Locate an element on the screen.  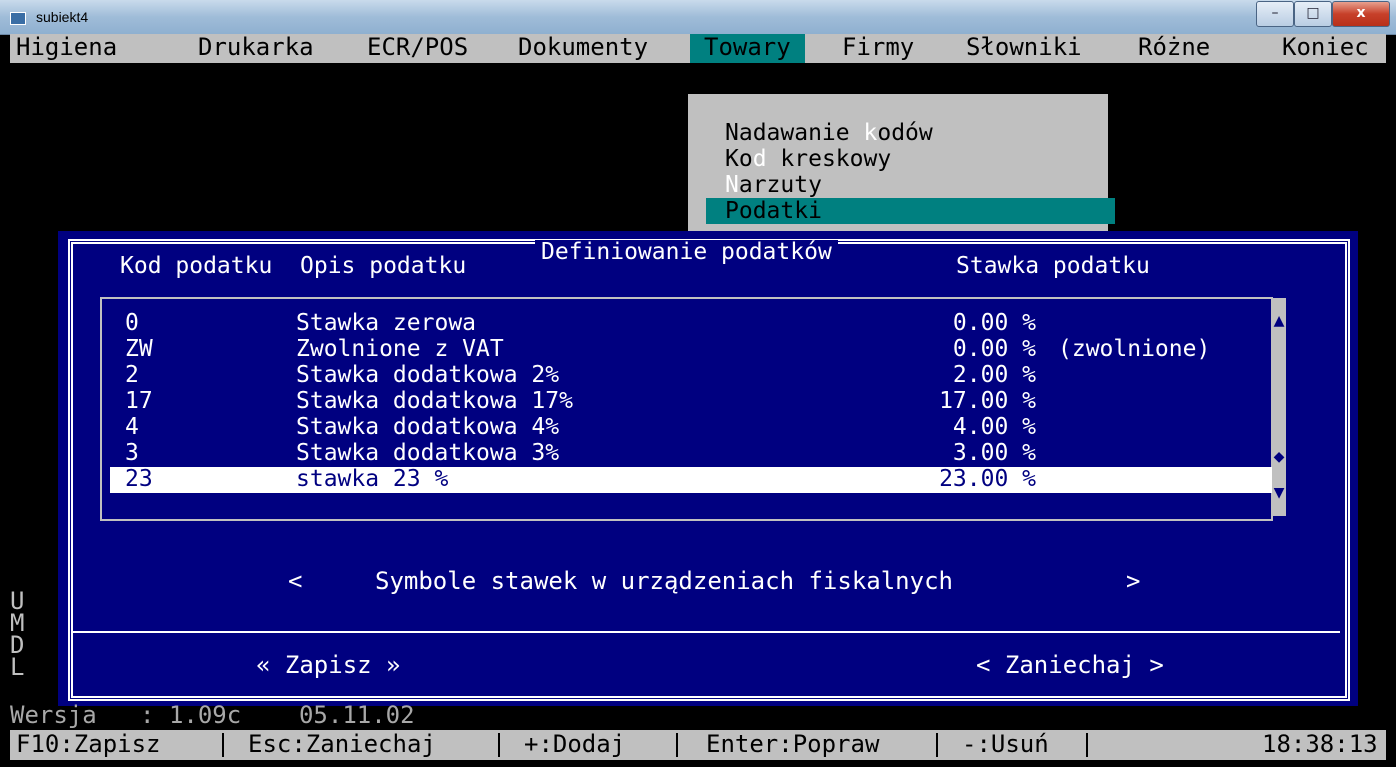
tax-rate-cell: 2.00 % is located at coordinates (994, 375).